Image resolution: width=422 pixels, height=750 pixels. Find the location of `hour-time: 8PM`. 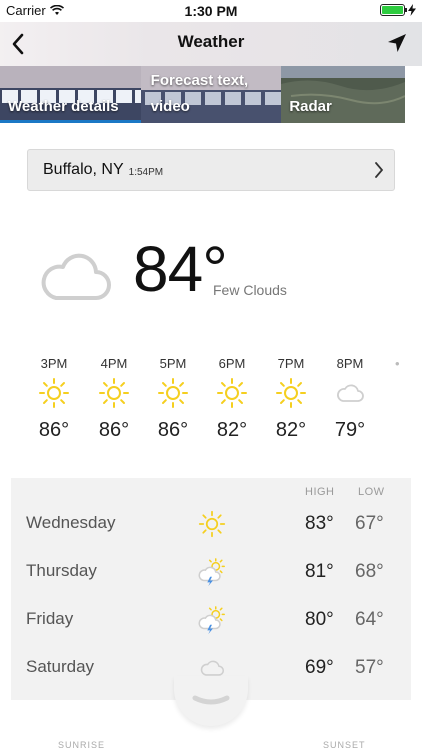

hour-time: 8PM is located at coordinates (350, 363).